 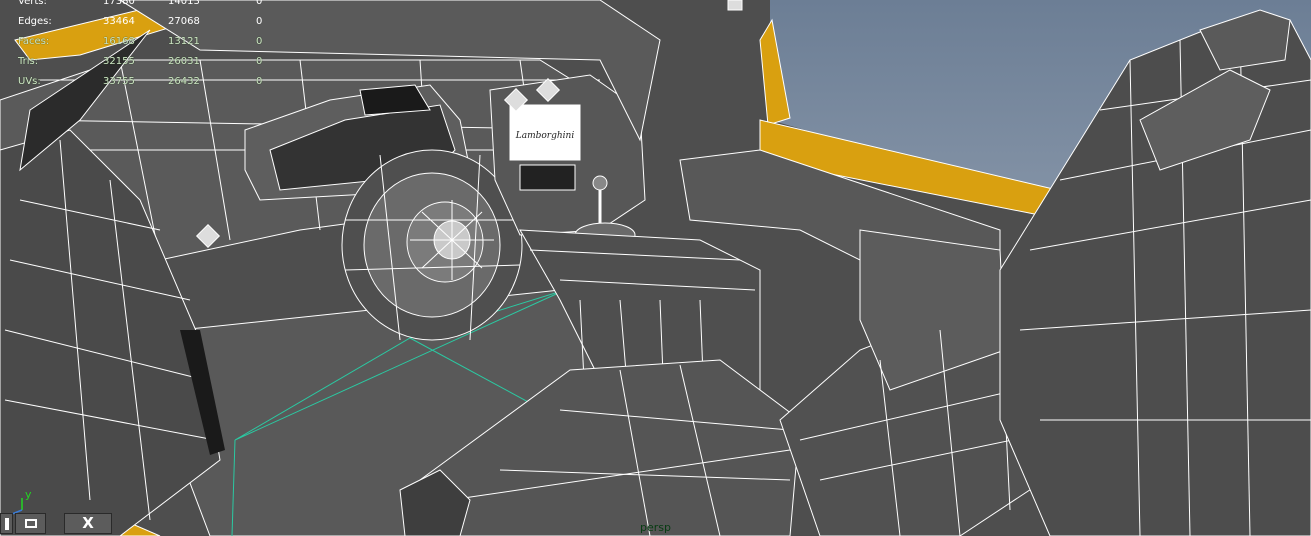 I want to click on close-panel-button: X, so click(x=88, y=523).